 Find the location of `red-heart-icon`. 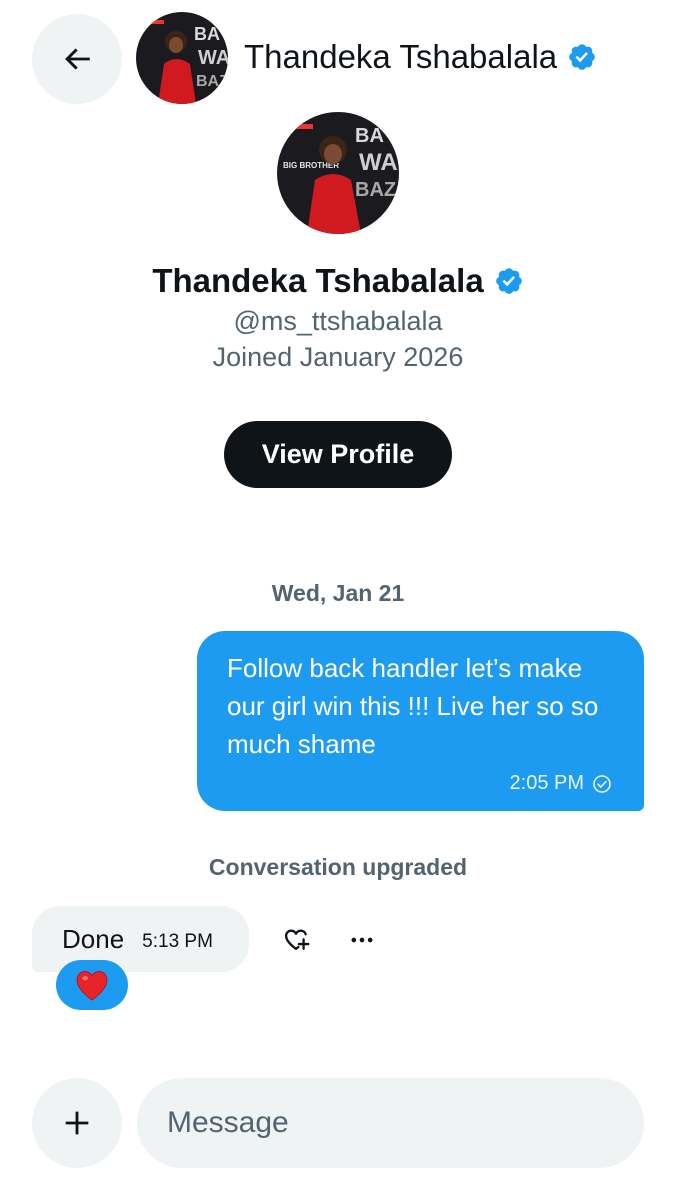

red-heart-icon is located at coordinates (92, 986).